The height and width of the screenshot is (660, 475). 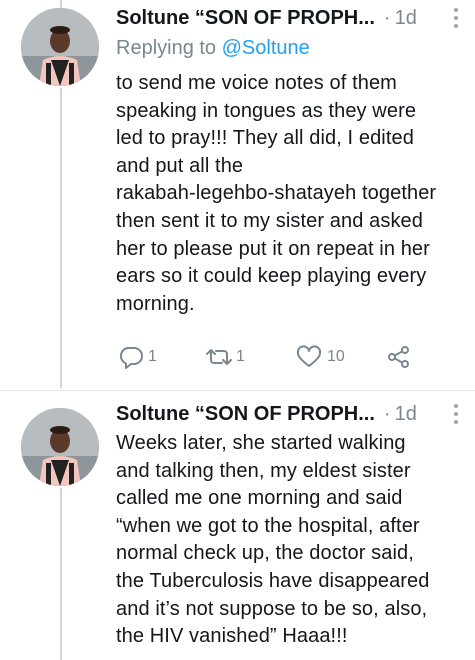 I want to click on tweet-text-line: called me one morning and said, so click(x=259, y=498).